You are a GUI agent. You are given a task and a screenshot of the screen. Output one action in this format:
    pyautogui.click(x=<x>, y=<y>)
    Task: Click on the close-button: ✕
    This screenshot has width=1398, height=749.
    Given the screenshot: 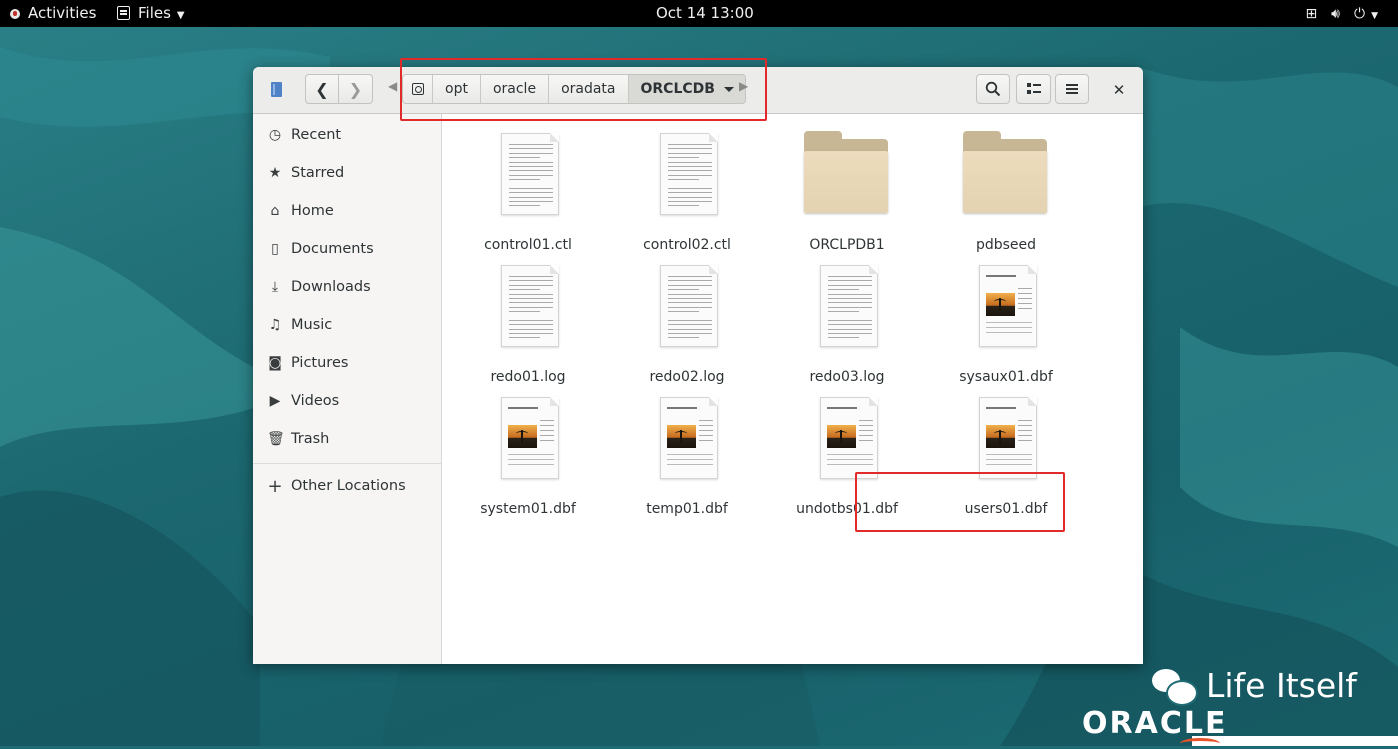 What is the action you would take?
    pyautogui.click(x=1119, y=90)
    